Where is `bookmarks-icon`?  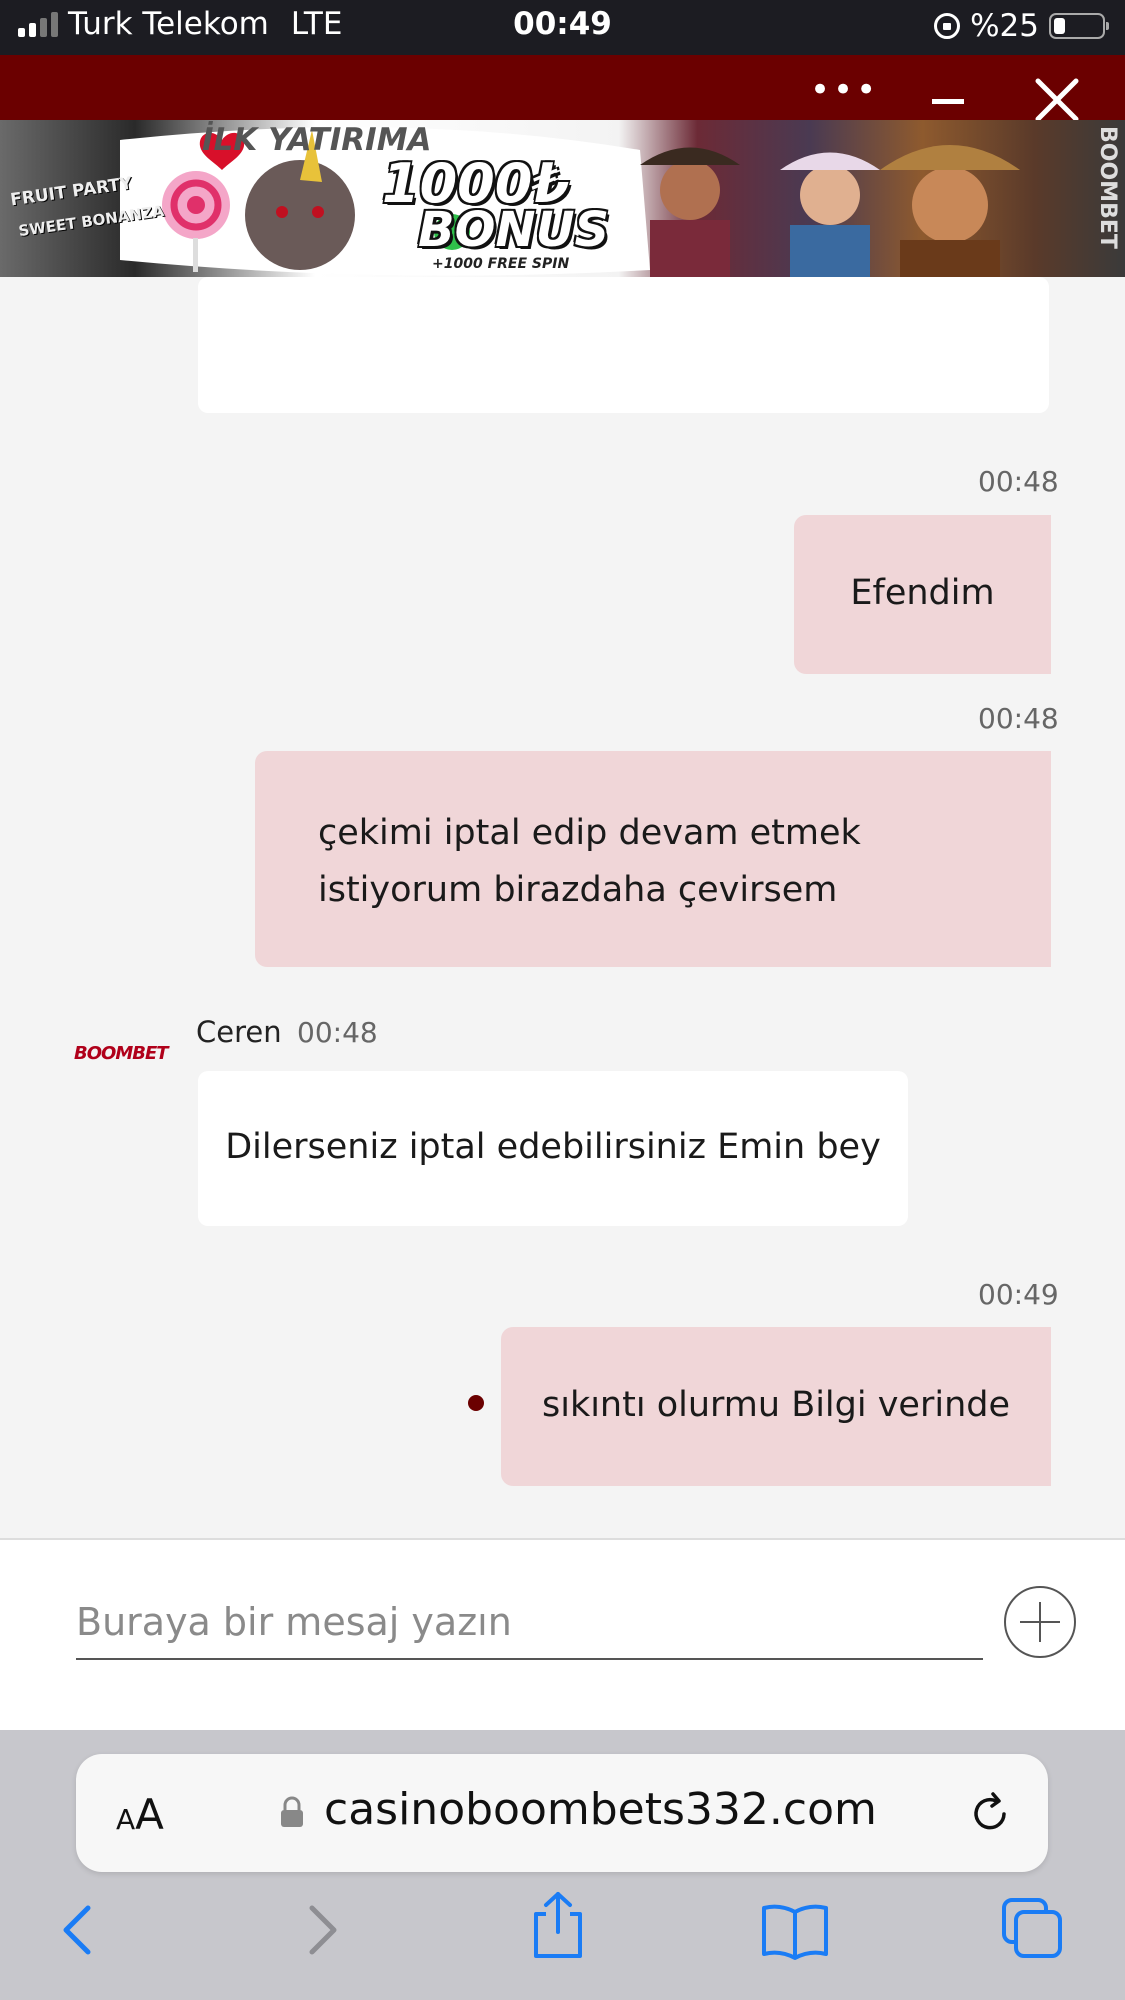
bookmarks-icon is located at coordinates (795, 1930).